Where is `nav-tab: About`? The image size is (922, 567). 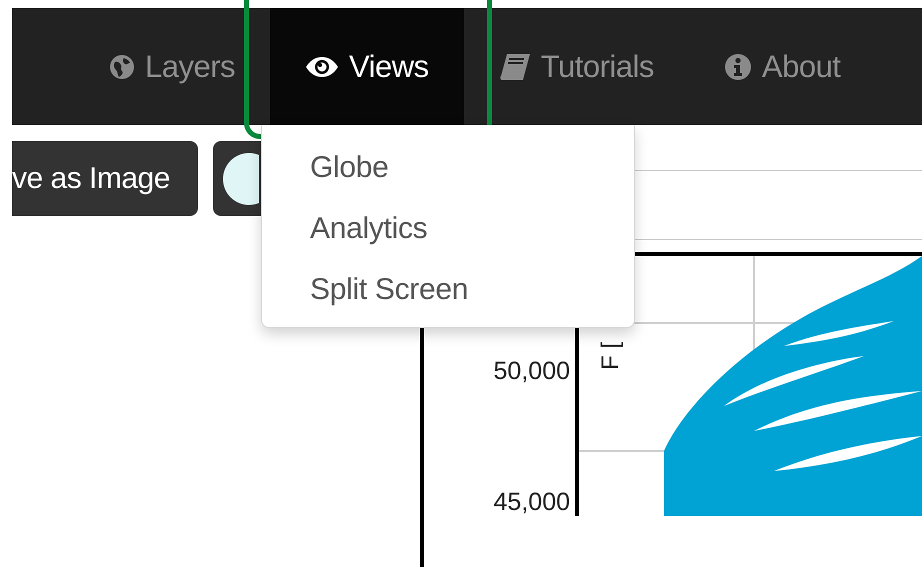
nav-tab: About is located at coordinates (782, 66).